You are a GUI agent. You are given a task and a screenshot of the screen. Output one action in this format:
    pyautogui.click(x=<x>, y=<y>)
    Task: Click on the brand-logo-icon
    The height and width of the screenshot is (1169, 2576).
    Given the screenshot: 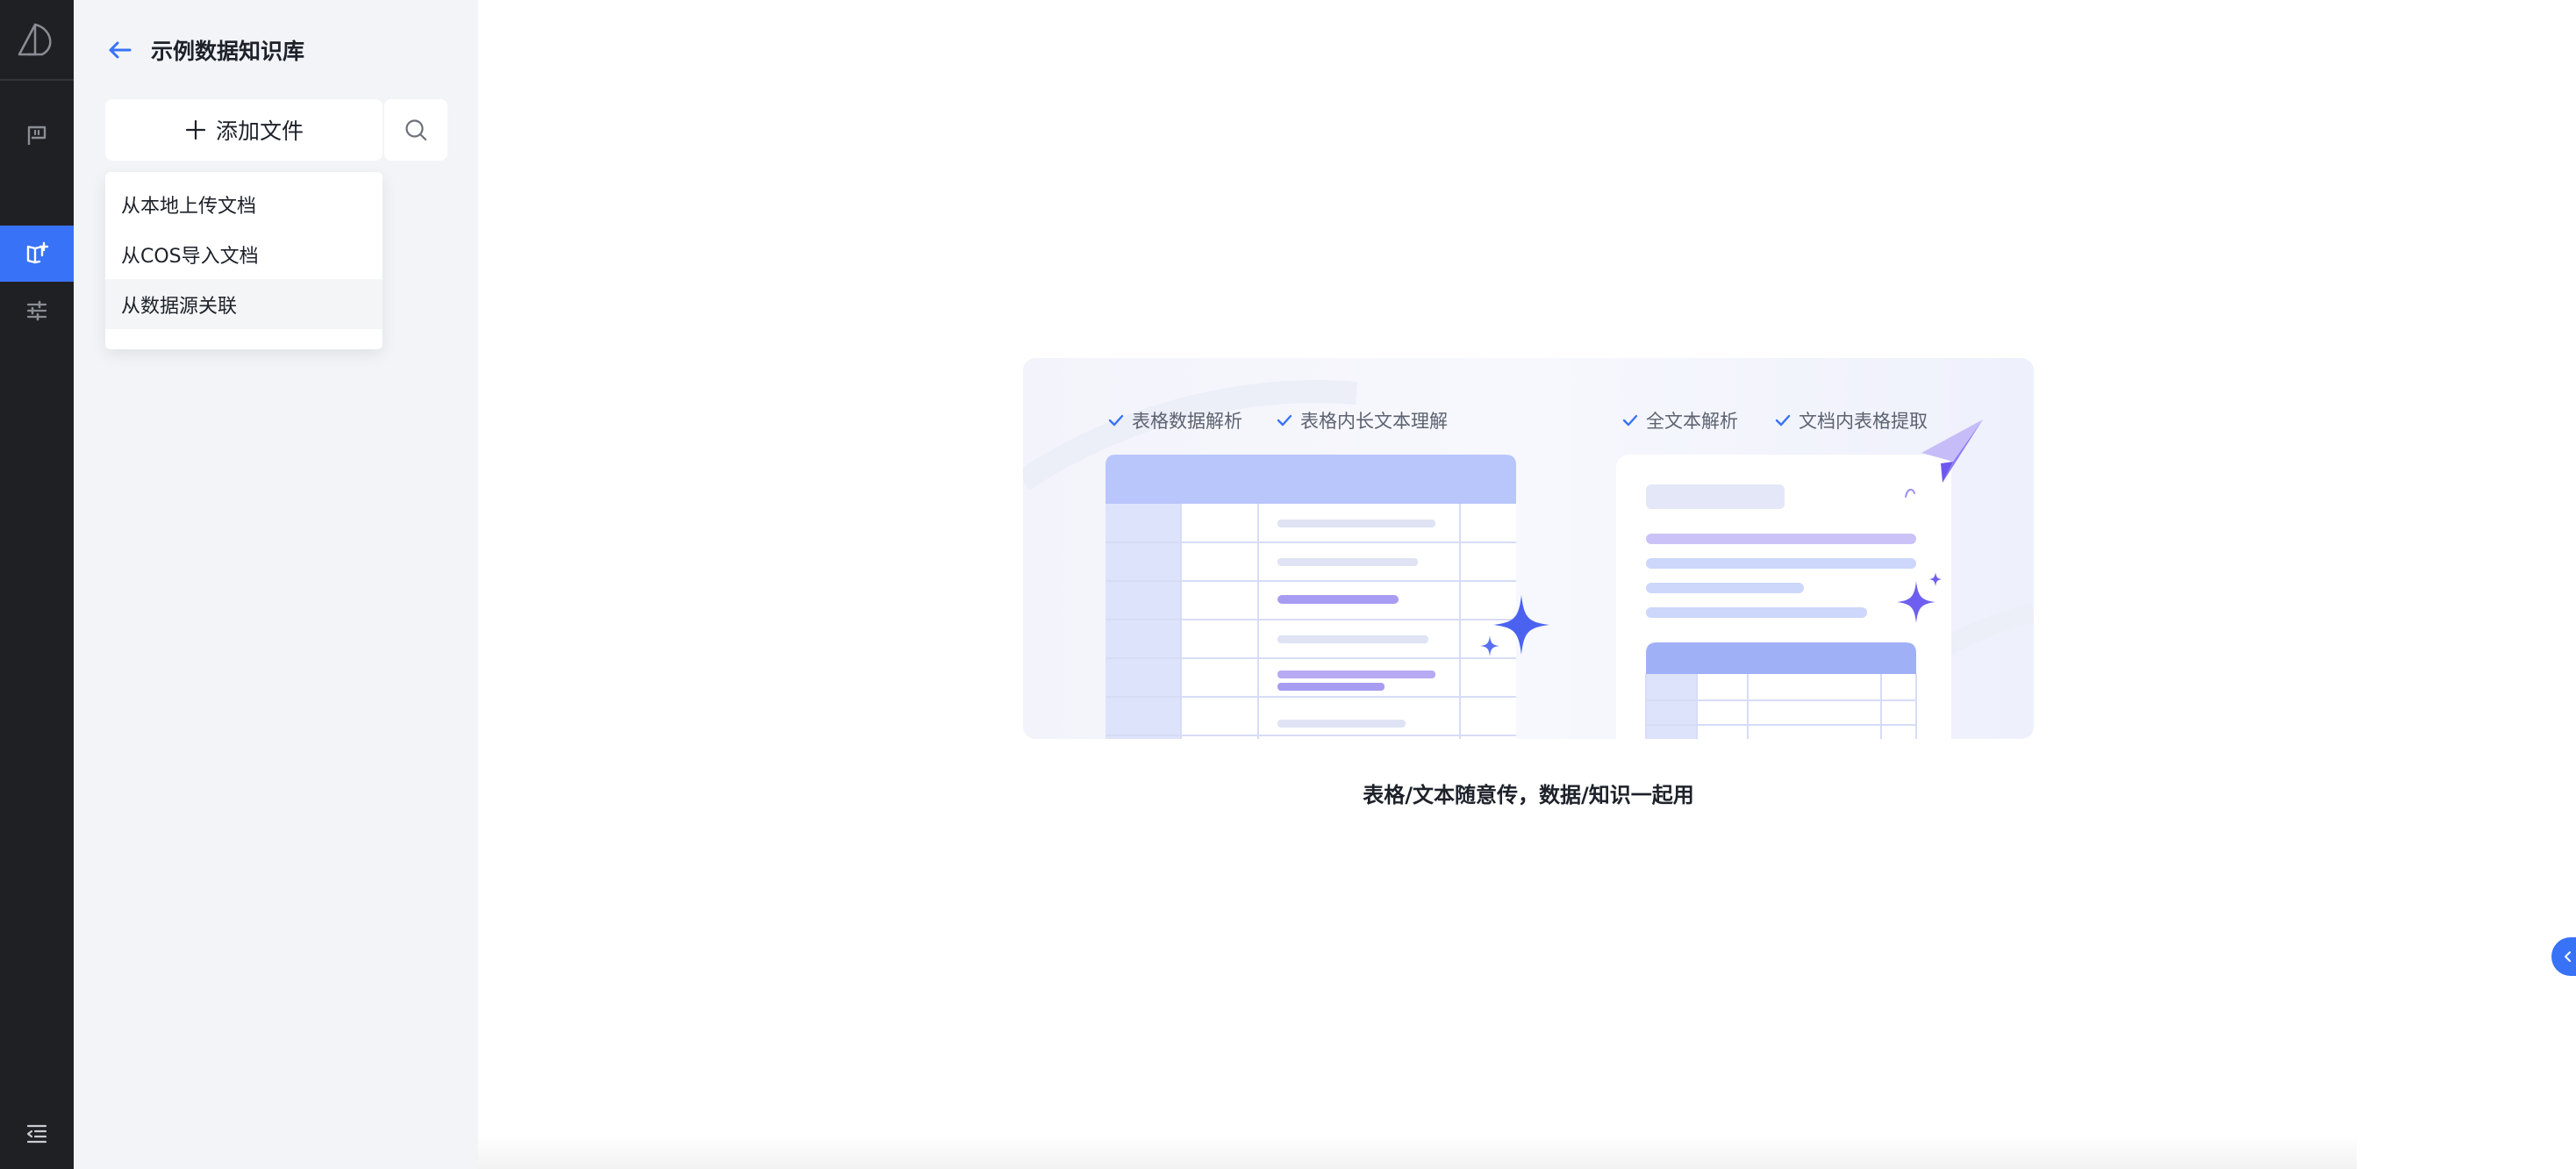 What is the action you would take?
    pyautogui.click(x=37, y=39)
    